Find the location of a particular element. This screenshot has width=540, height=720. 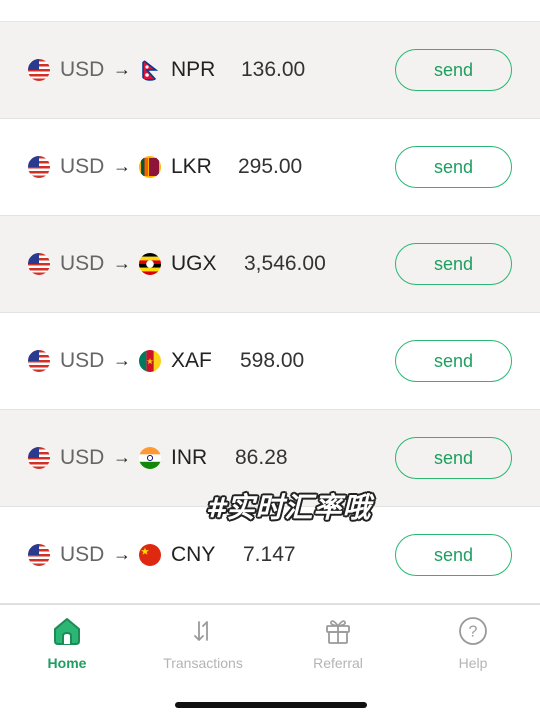

tab-home: Home is located at coordinates (67, 642).